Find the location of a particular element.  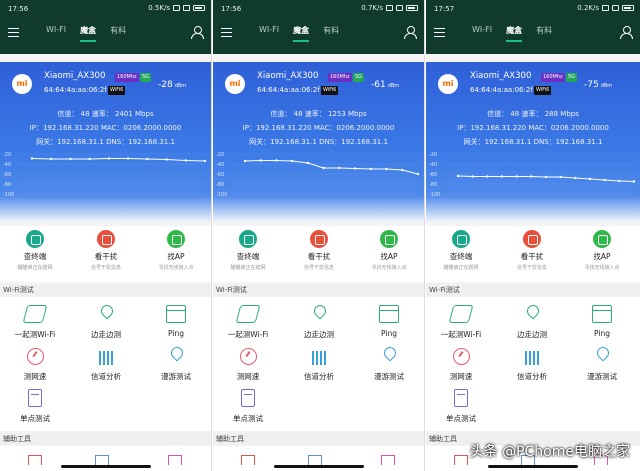

tool-label: 漫游测试 is located at coordinates (389, 376).